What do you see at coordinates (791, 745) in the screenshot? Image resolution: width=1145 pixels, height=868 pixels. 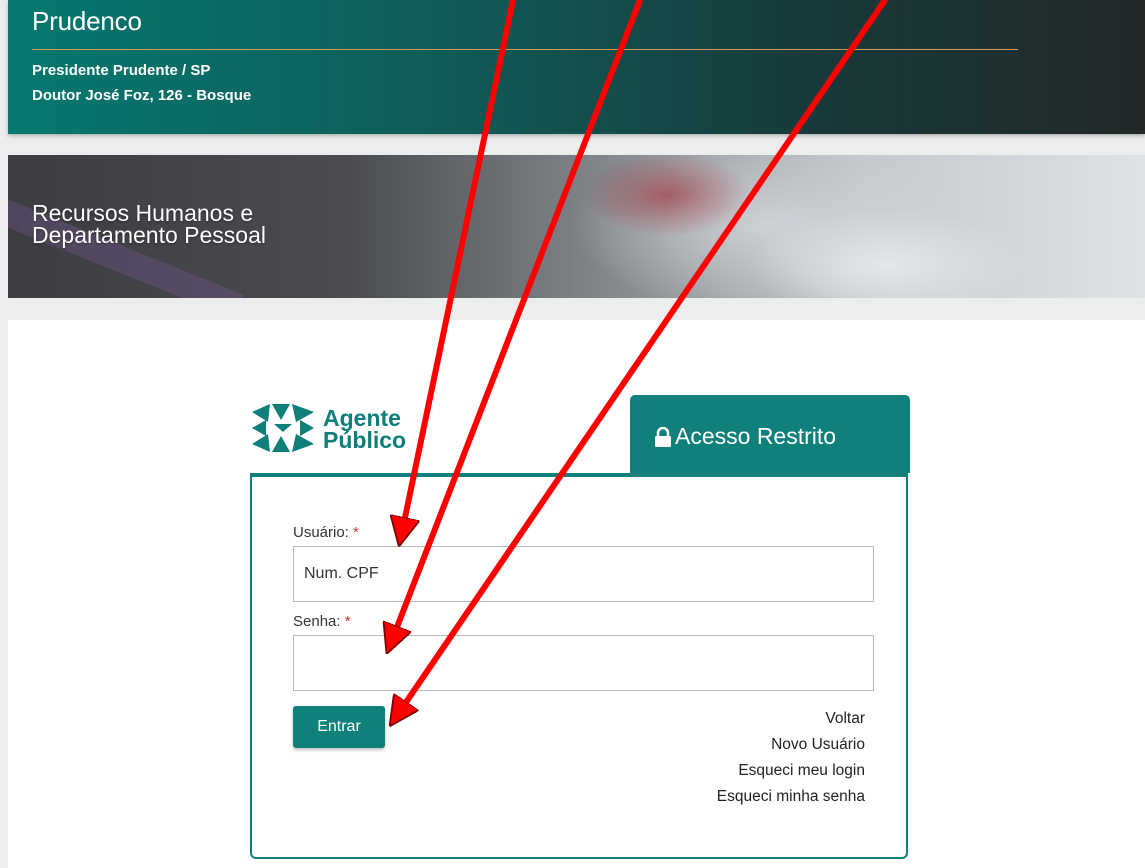 I see `novo-usuario-link: Novo Usuário` at bounding box center [791, 745].